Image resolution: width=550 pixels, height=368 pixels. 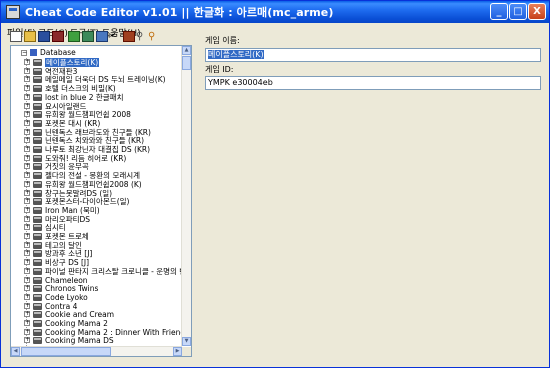 I want to click on export-icon, so click(x=102, y=36).